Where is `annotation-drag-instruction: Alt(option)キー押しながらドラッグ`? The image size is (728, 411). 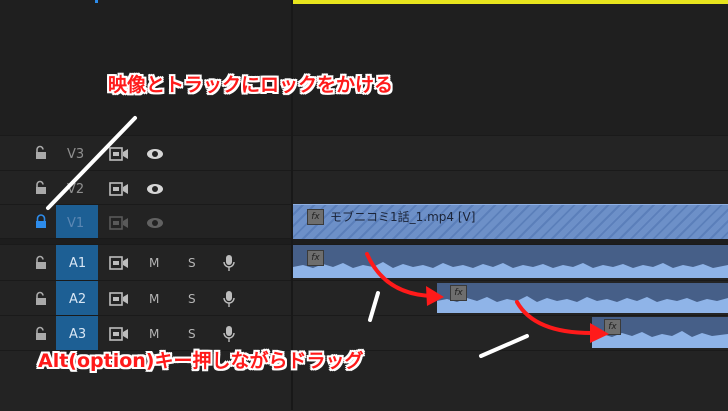 annotation-drag-instruction: Alt(option)キー押しながらドラッグ is located at coordinates (201, 361).